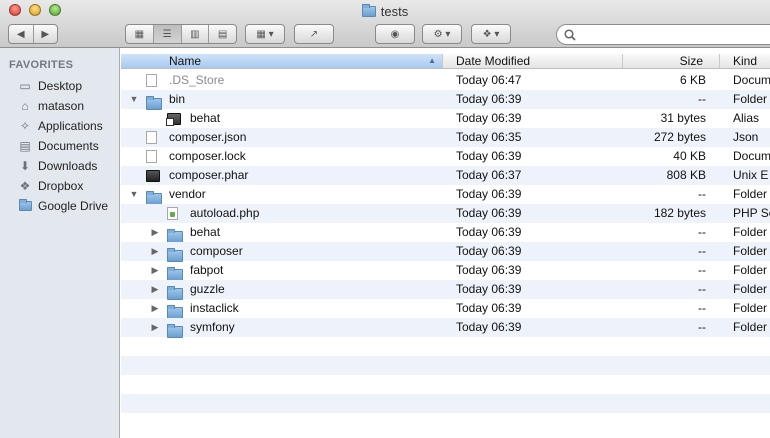  What do you see at coordinates (751, 80) in the screenshot?
I see `file-kind: Docum` at bounding box center [751, 80].